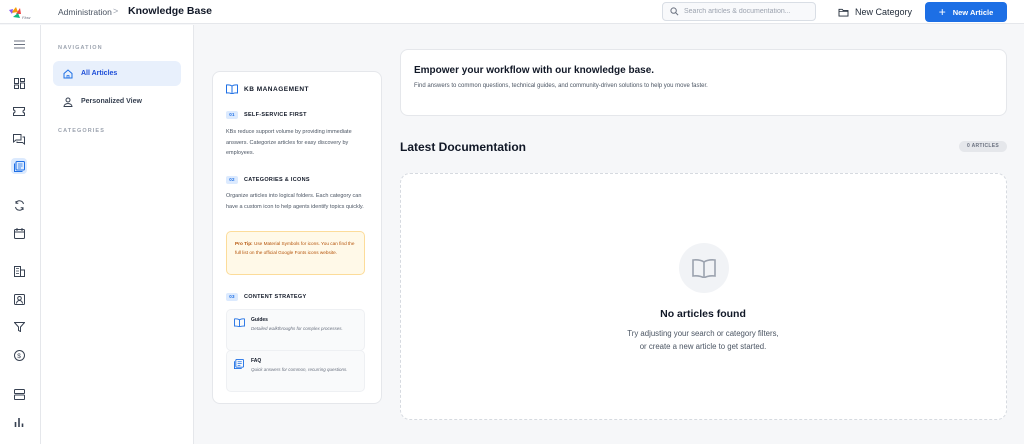 Image resolution: width=1024 pixels, height=444 pixels. Describe the element at coordinates (259, 320) in the screenshot. I see `guides-title: Guides` at that location.